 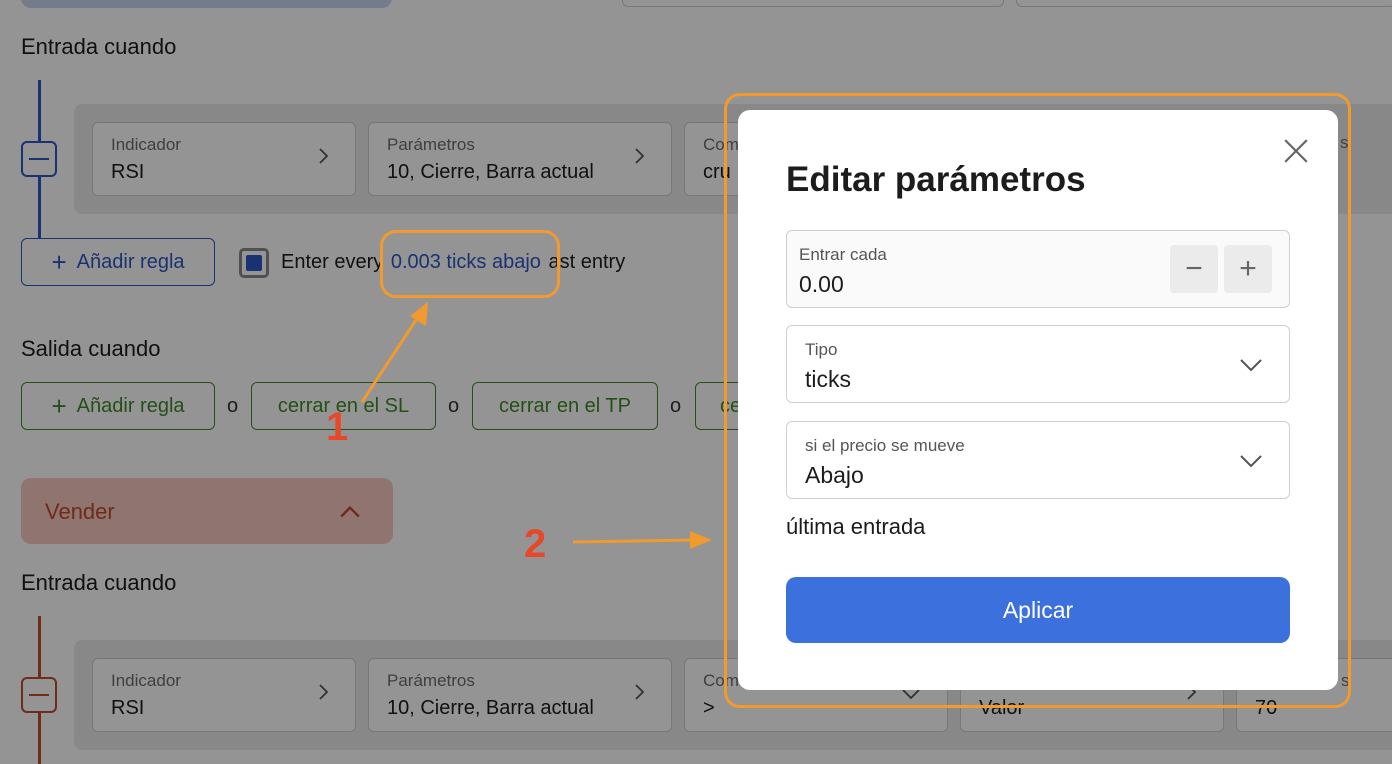 I want to click on type-value: ticks, so click(x=828, y=379).